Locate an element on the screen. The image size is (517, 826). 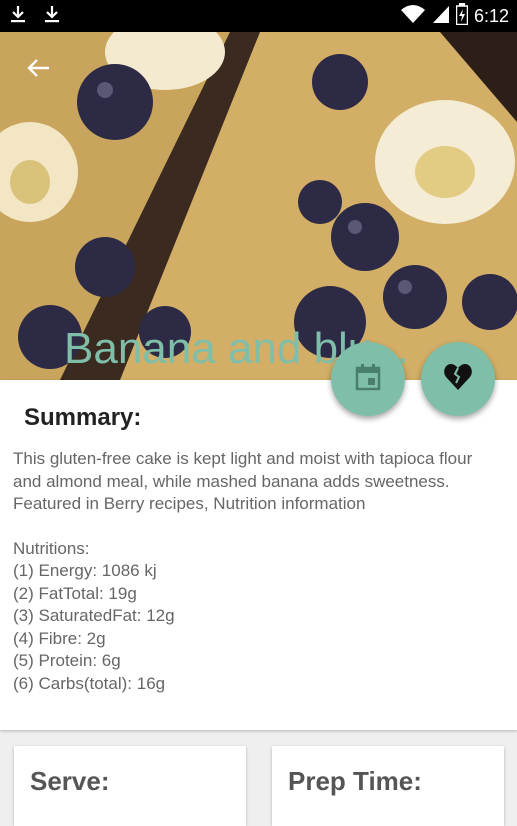
nutrition-item: (1) Energy: 1086 kj is located at coordinates (85, 570).